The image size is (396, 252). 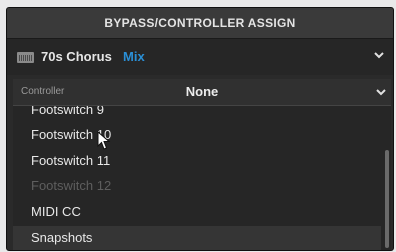 What do you see at coordinates (104, 140) in the screenshot?
I see `mouse-pointer-icon` at bounding box center [104, 140].